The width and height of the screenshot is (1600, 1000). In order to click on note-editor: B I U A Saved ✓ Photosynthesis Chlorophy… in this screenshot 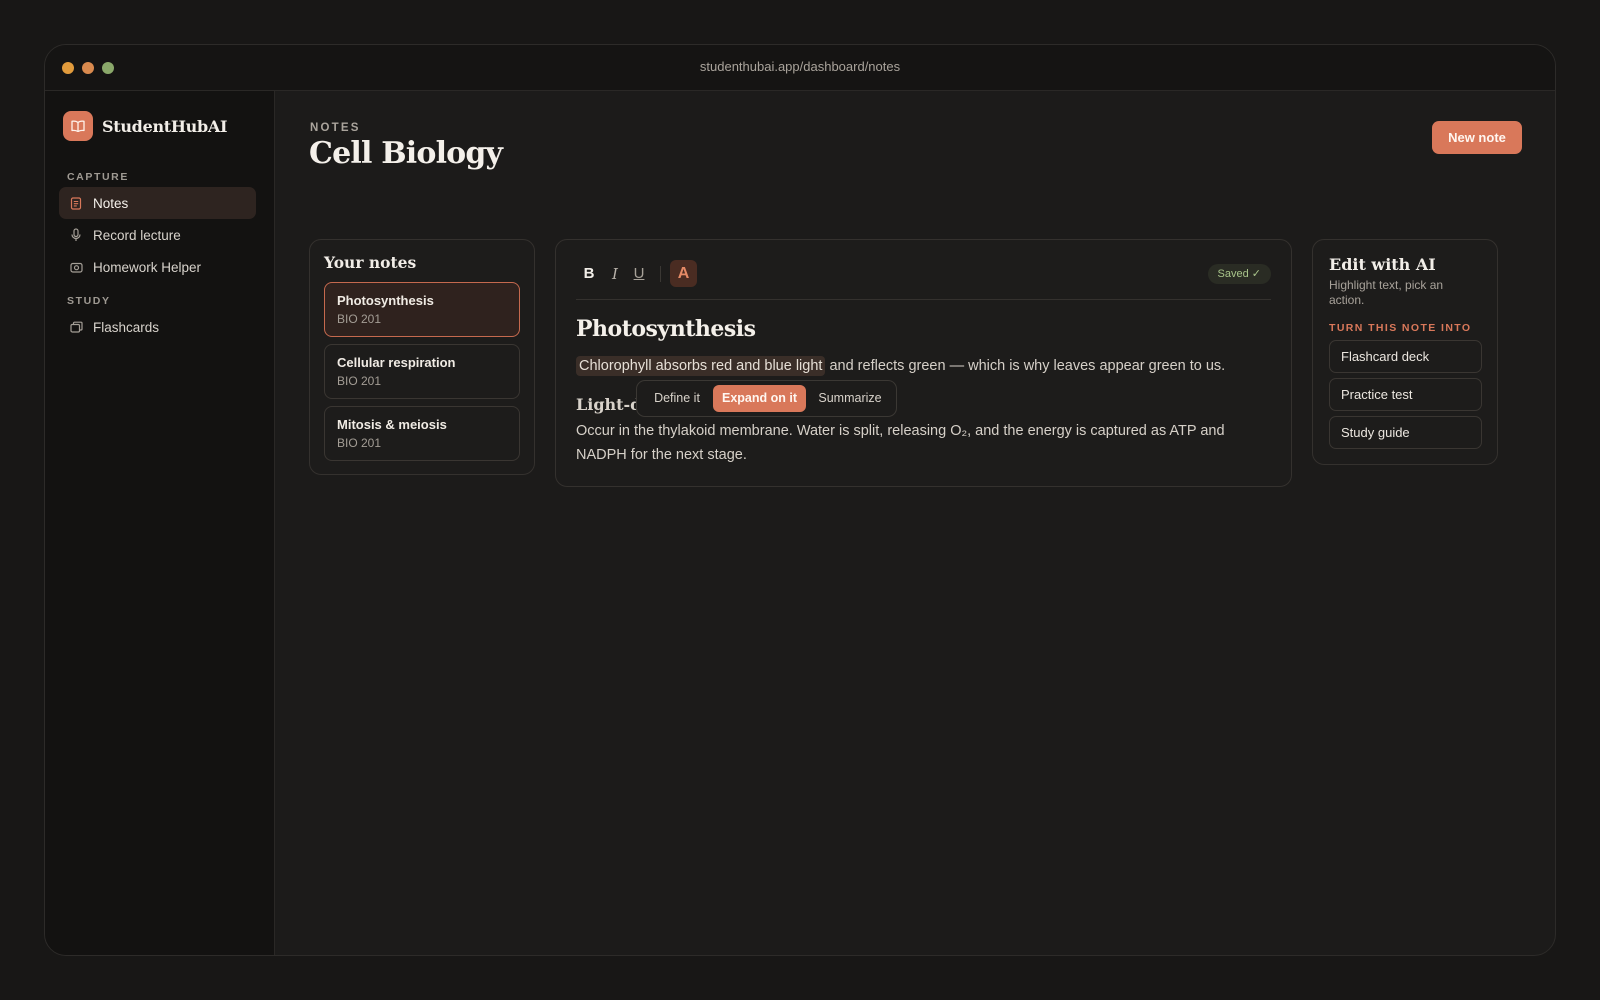, I will do `click(923, 363)`.